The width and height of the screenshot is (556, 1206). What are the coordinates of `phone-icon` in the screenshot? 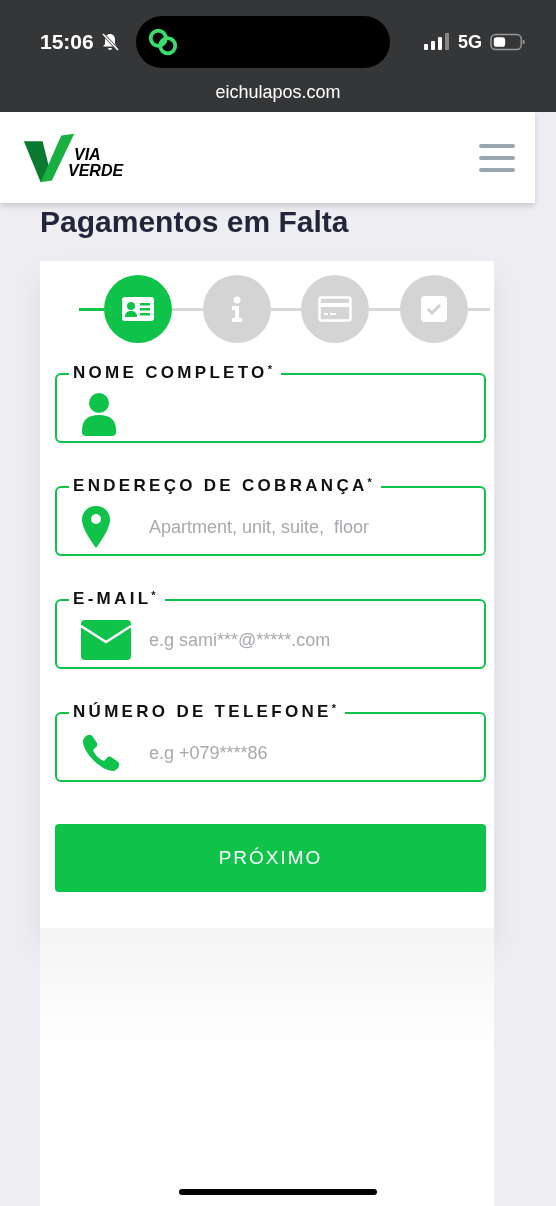 It's located at (101, 753).